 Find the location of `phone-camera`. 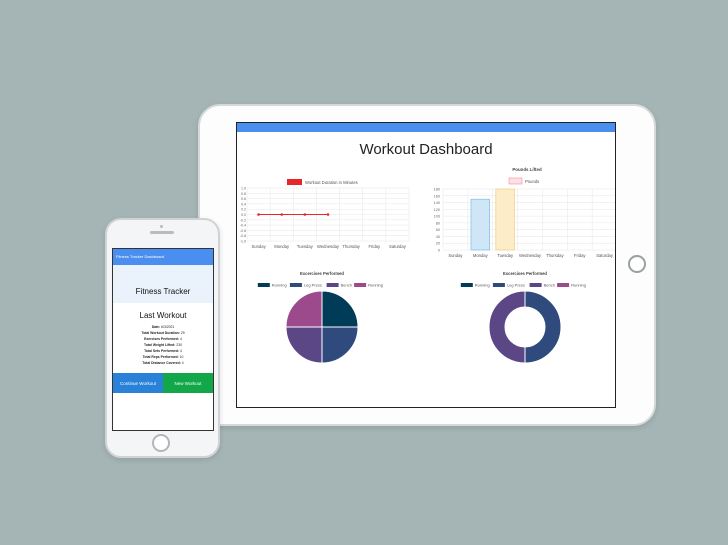

phone-camera is located at coordinates (161, 226).